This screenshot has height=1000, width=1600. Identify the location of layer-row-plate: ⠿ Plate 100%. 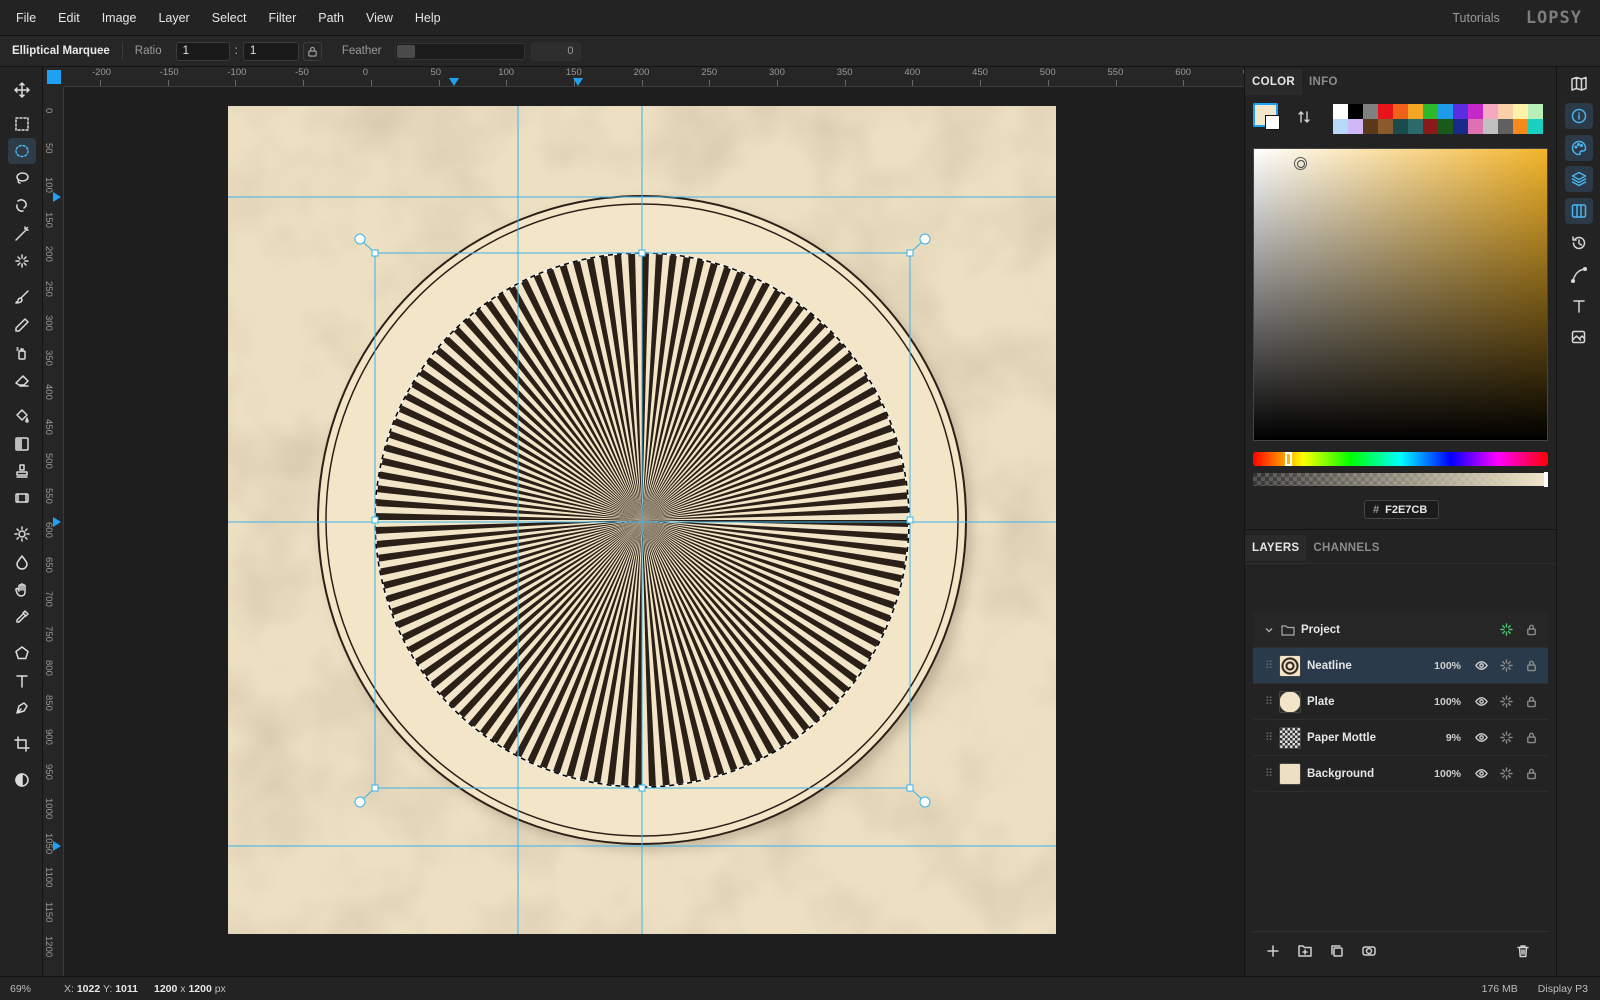
(1400, 702).